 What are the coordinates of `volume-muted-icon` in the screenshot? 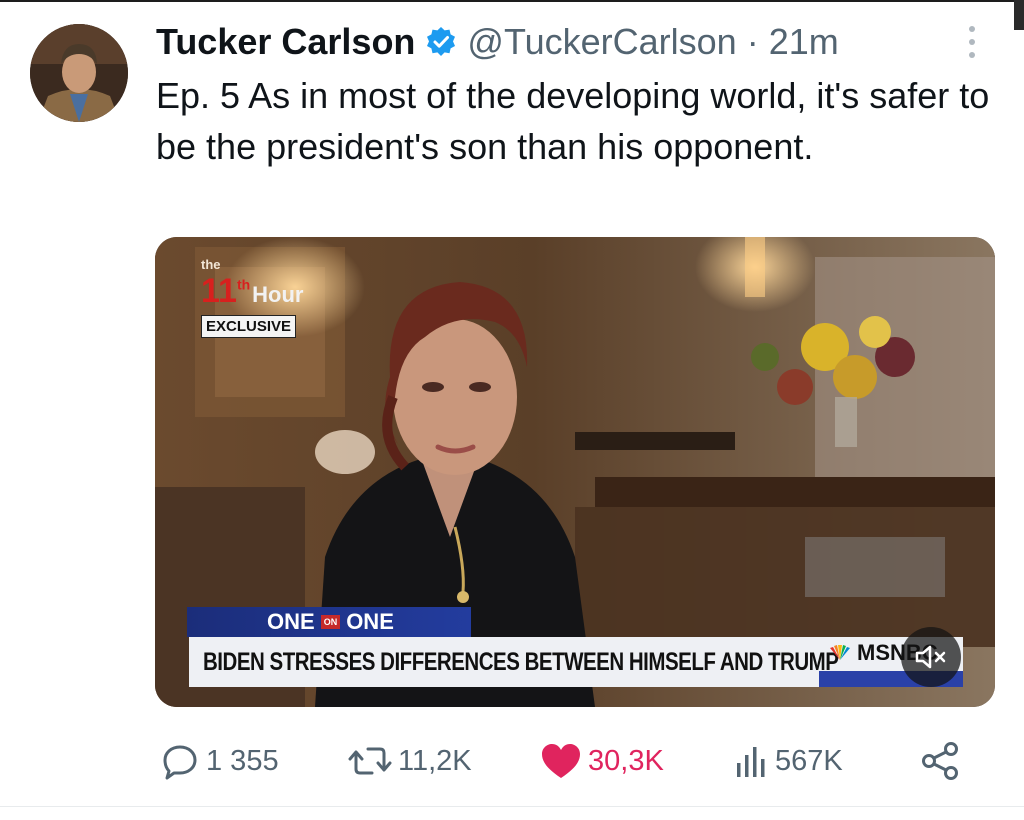 It's located at (930, 657).